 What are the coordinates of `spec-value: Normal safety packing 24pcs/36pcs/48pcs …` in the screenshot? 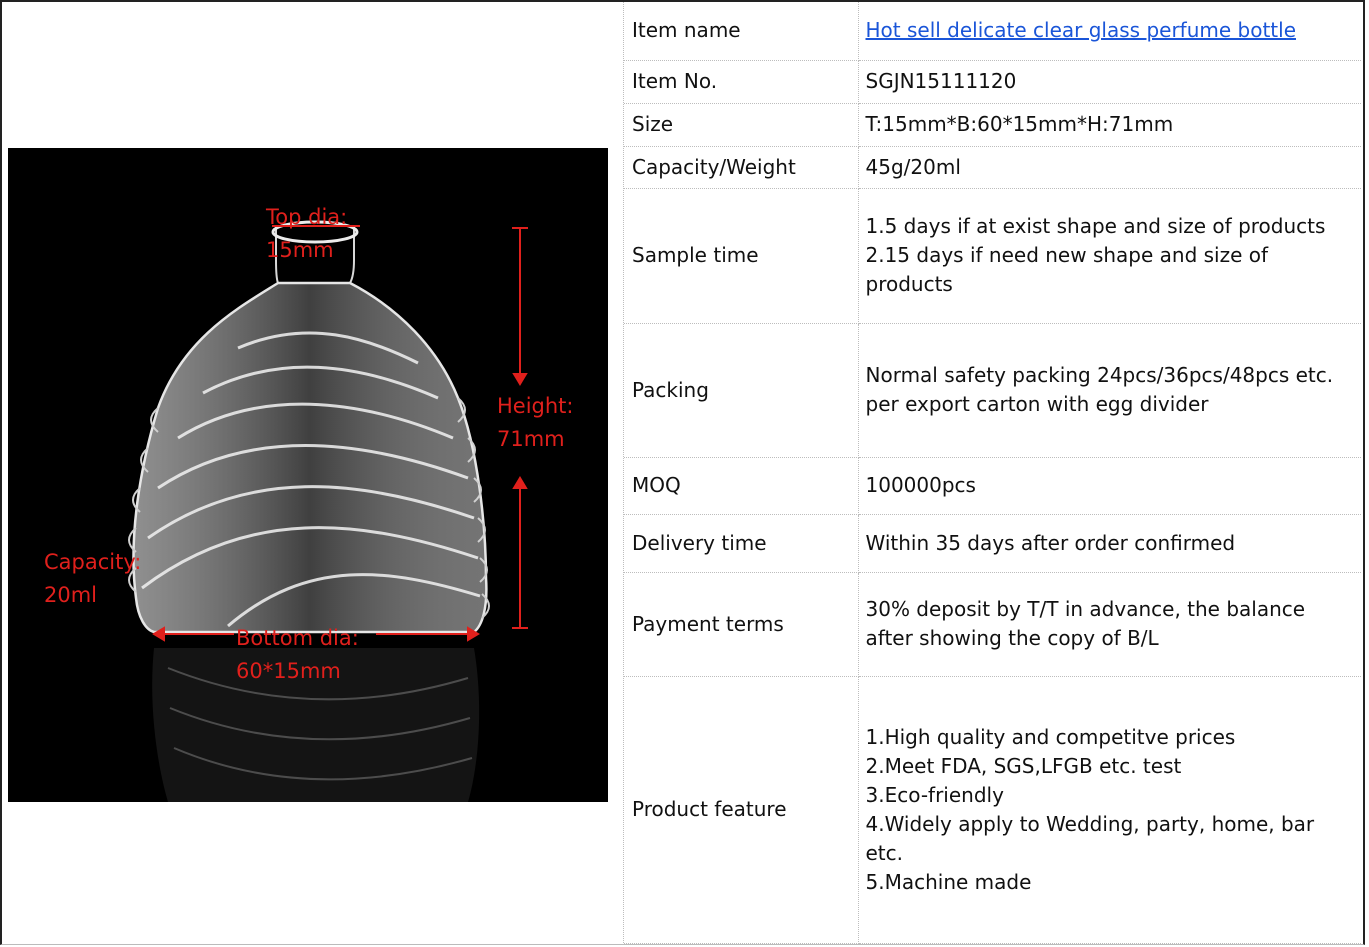 It's located at (1109, 390).